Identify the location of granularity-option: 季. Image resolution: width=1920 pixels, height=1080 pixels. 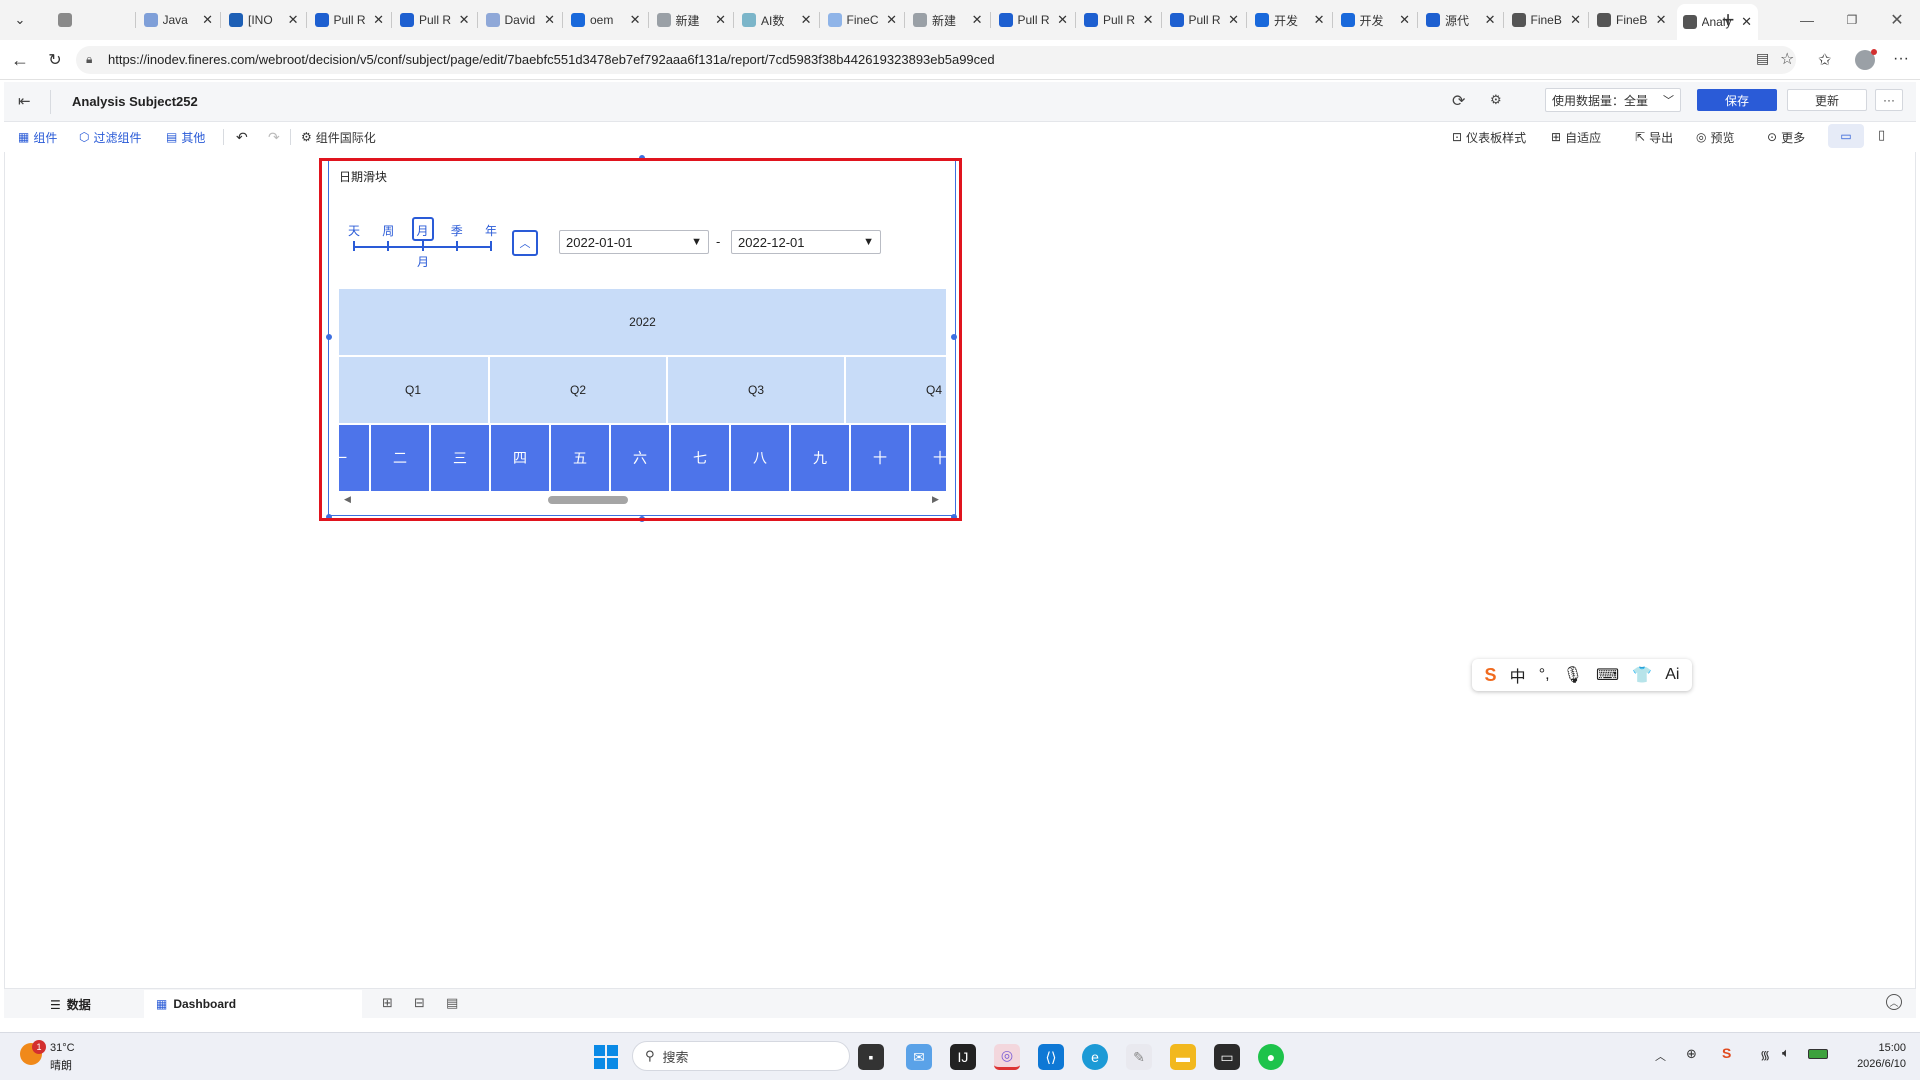
(457, 230).